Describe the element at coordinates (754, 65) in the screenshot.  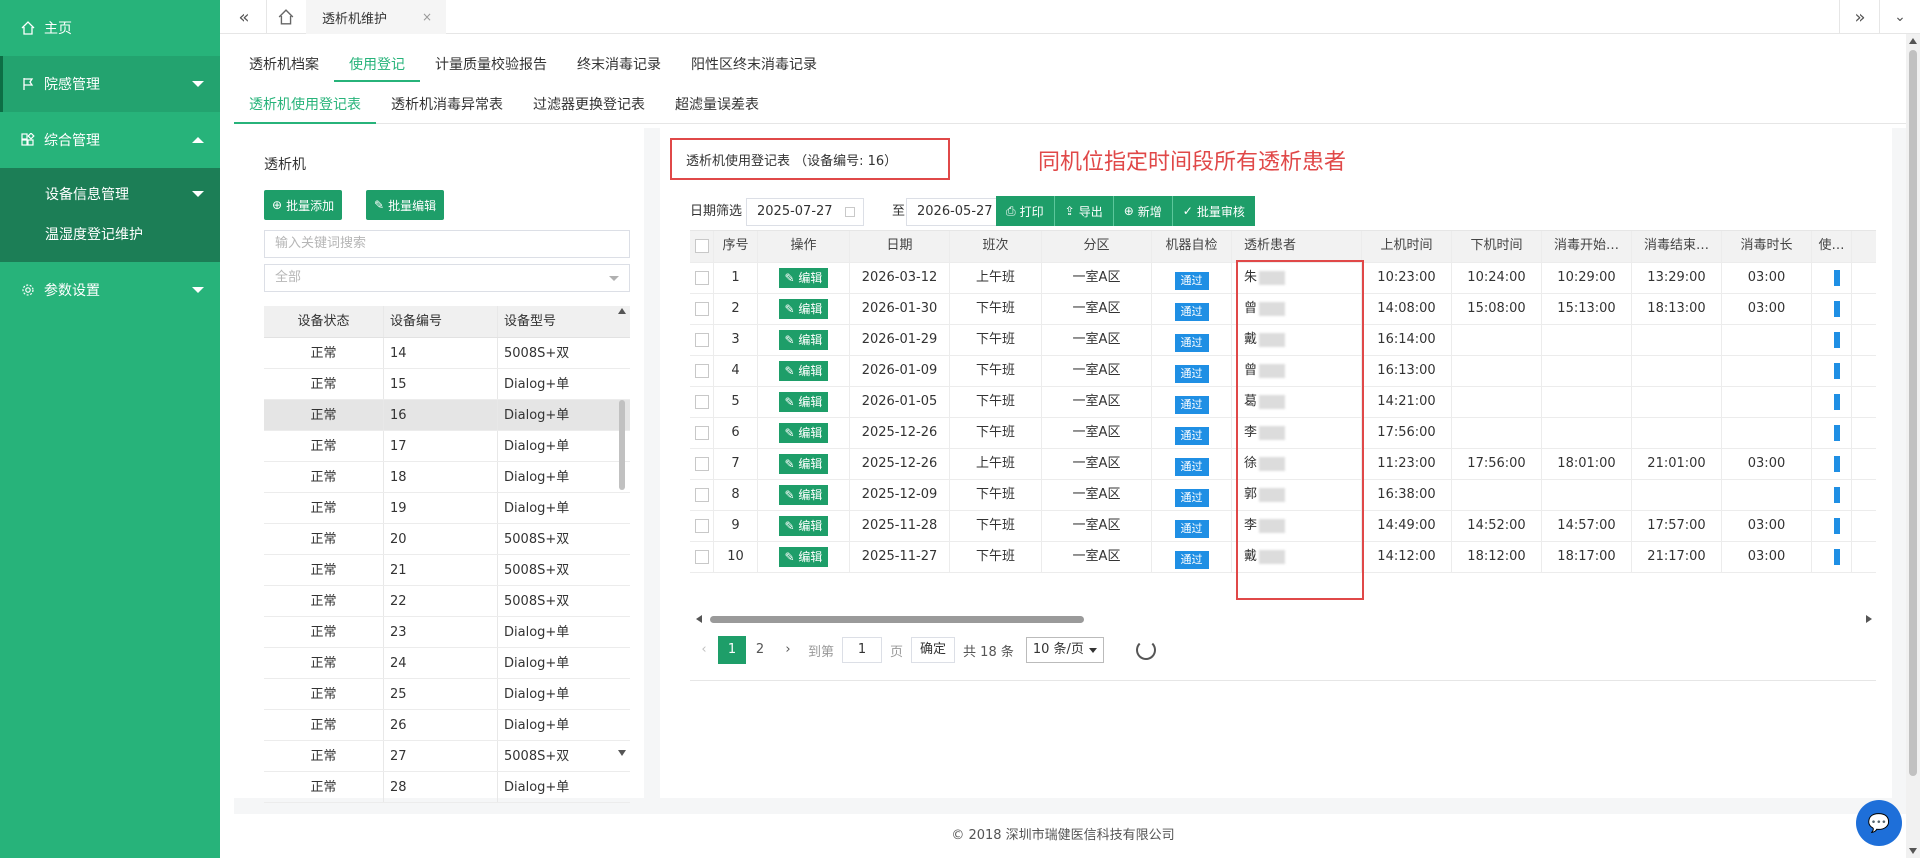
I see `tab-positive-zone-disinfection: 阳性区终末消毒记录` at that location.